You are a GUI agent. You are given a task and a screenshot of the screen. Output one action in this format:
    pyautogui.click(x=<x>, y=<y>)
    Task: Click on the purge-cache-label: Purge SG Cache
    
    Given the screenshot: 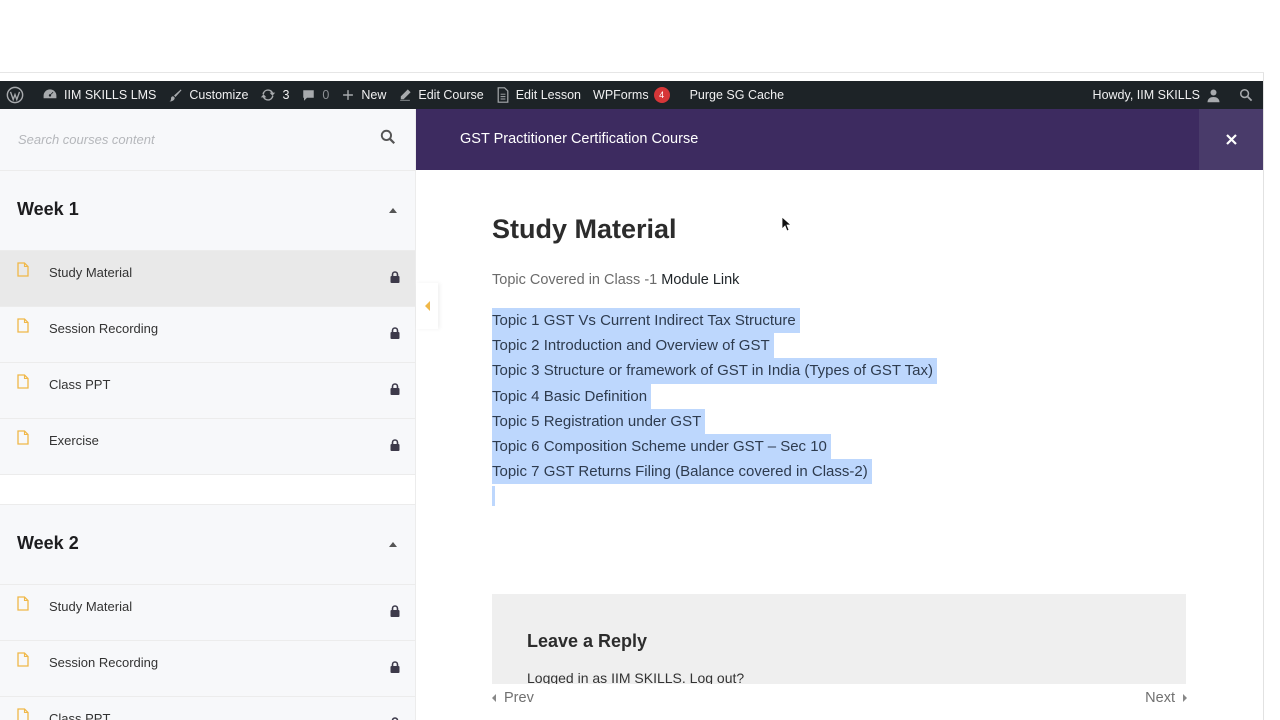 What is the action you would take?
    pyautogui.click(x=737, y=95)
    